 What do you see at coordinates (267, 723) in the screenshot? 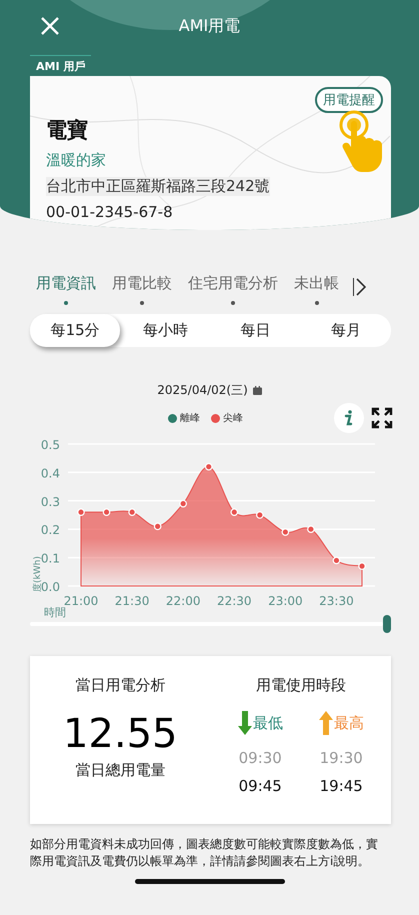
I see `time-label: 最低` at bounding box center [267, 723].